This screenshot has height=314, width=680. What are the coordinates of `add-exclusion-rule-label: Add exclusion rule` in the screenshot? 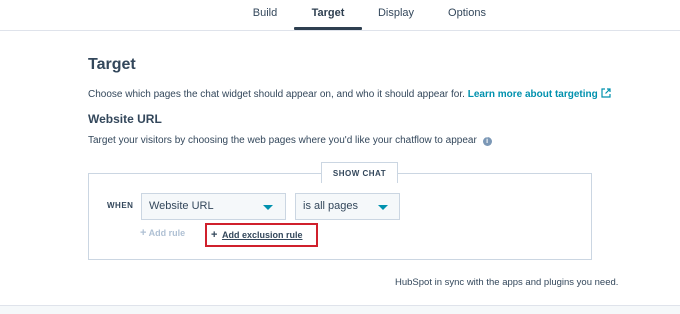 It's located at (262, 235).